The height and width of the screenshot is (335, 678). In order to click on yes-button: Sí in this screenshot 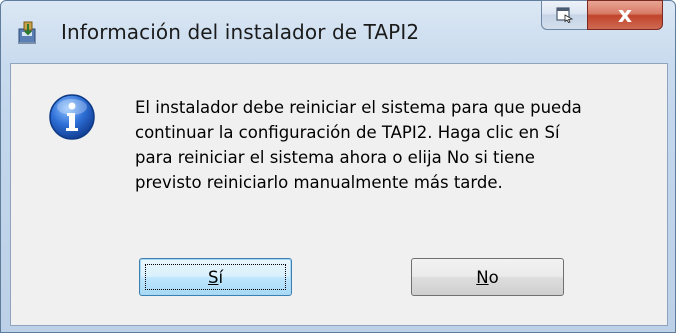, I will do `click(215, 277)`.